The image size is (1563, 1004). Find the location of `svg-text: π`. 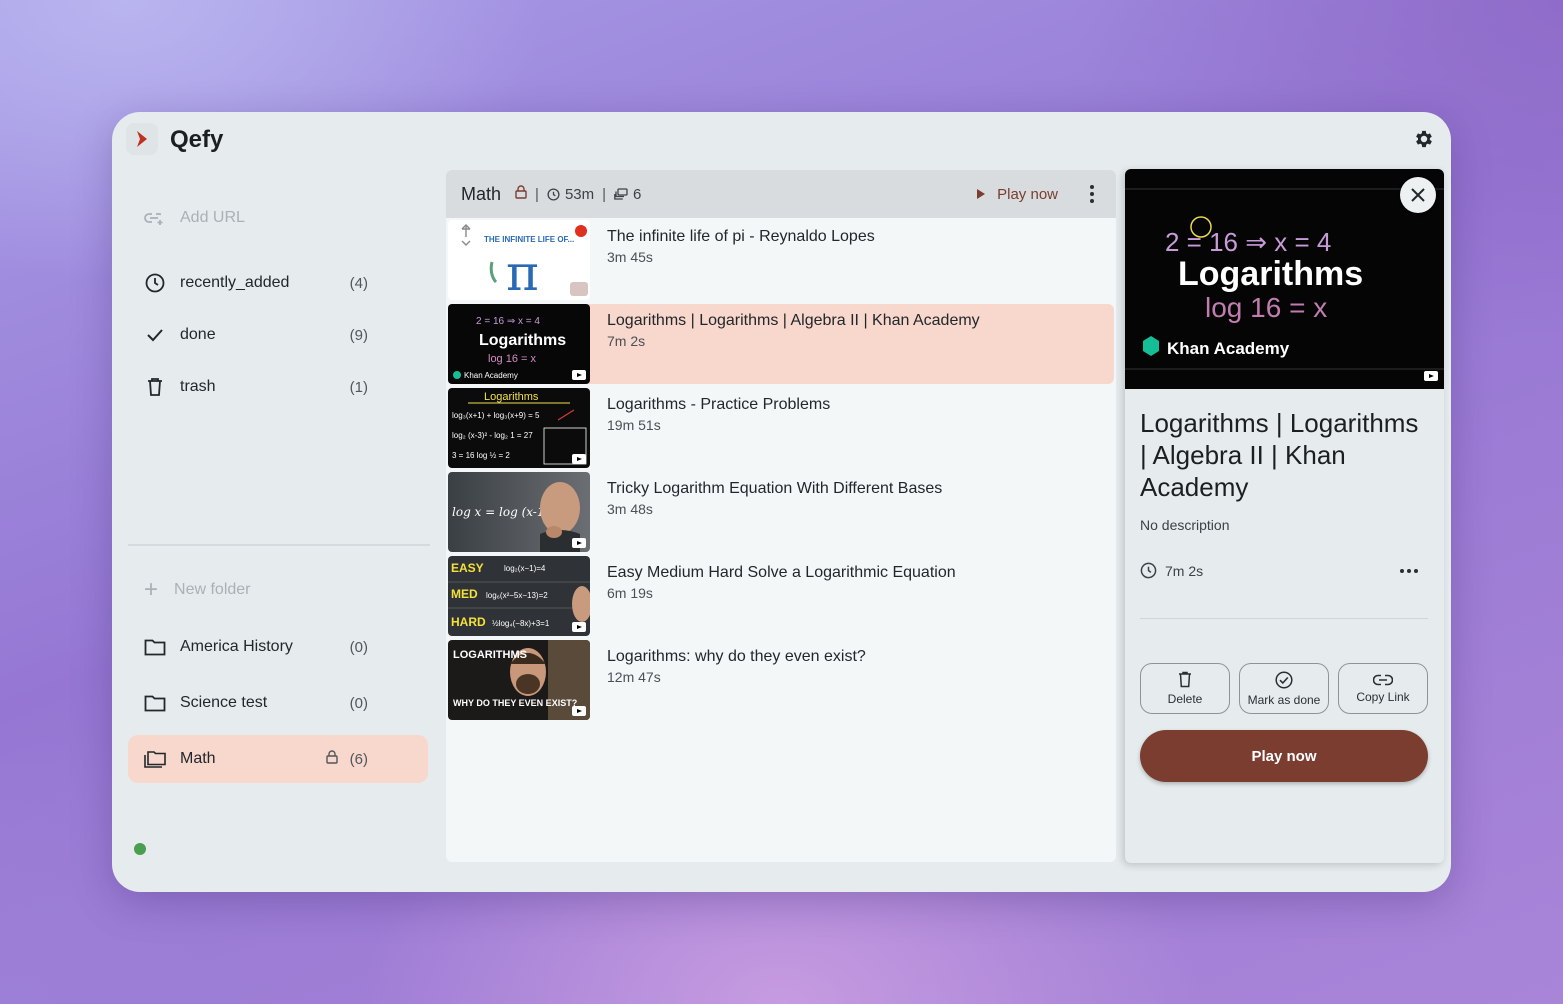

svg-text: π is located at coordinates (522, 272).